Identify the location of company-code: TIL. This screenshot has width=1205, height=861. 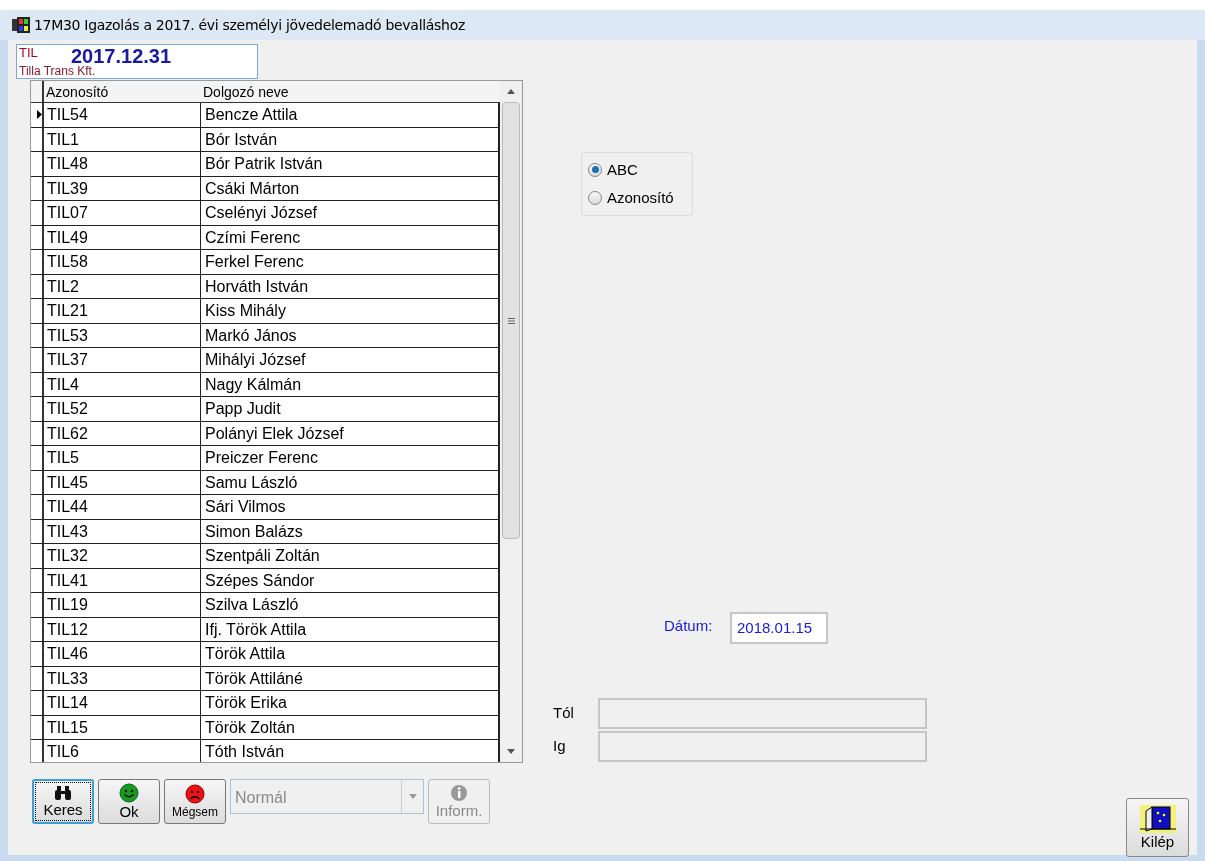
(28, 52).